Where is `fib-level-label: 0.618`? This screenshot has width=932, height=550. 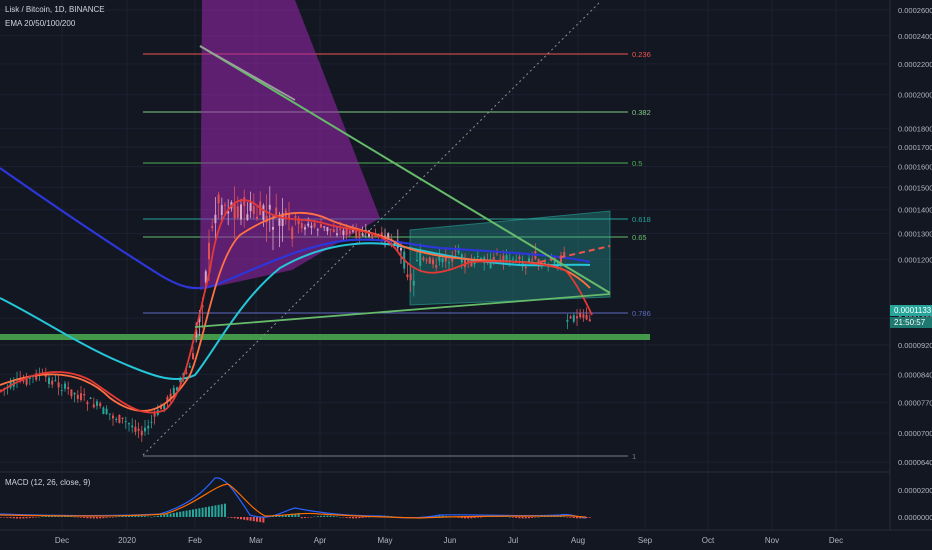 fib-level-label: 0.618 is located at coordinates (641, 219).